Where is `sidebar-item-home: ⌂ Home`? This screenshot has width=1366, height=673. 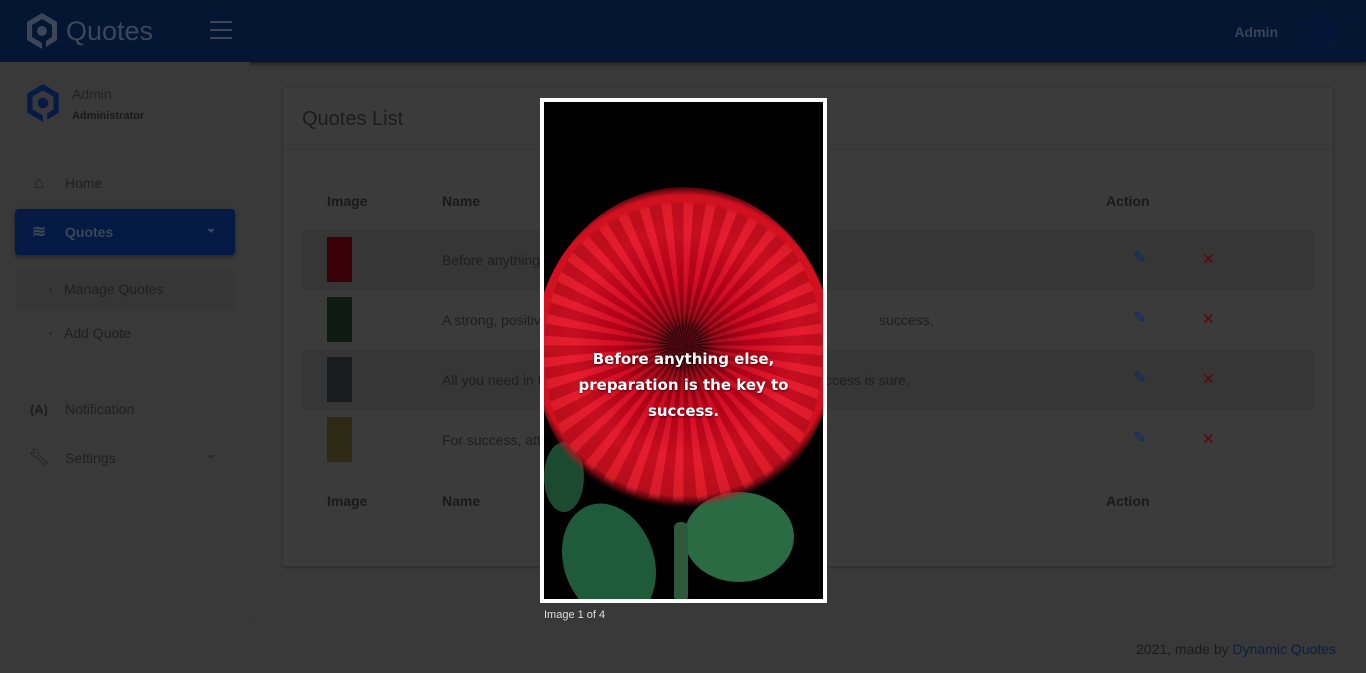 sidebar-item-home: ⌂ Home is located at coordinates (125, 183).